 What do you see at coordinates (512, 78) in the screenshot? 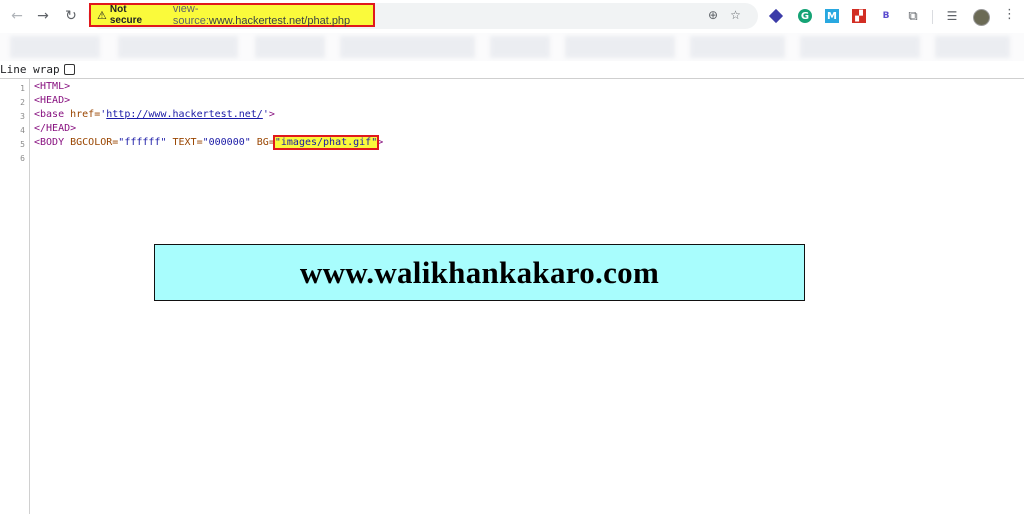
I see `divider` at bounding box center [512, 78].